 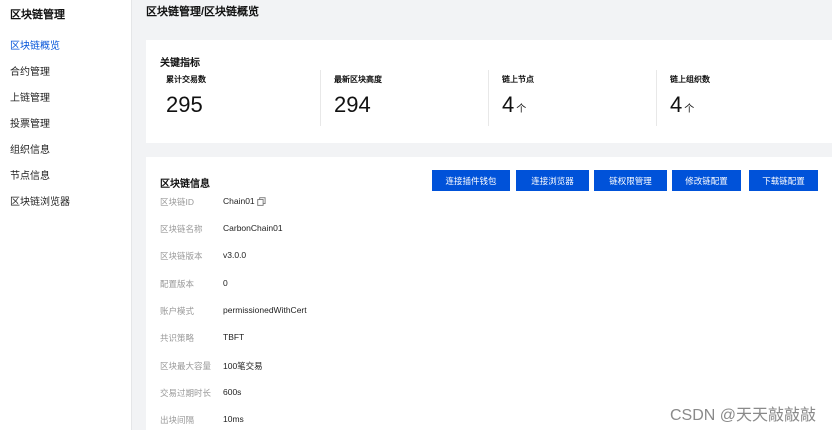 What do you see at coordinates (253, 228) in the screenshot?
I see `info-value: CarbonChain01` at bounding box center [253, 228].